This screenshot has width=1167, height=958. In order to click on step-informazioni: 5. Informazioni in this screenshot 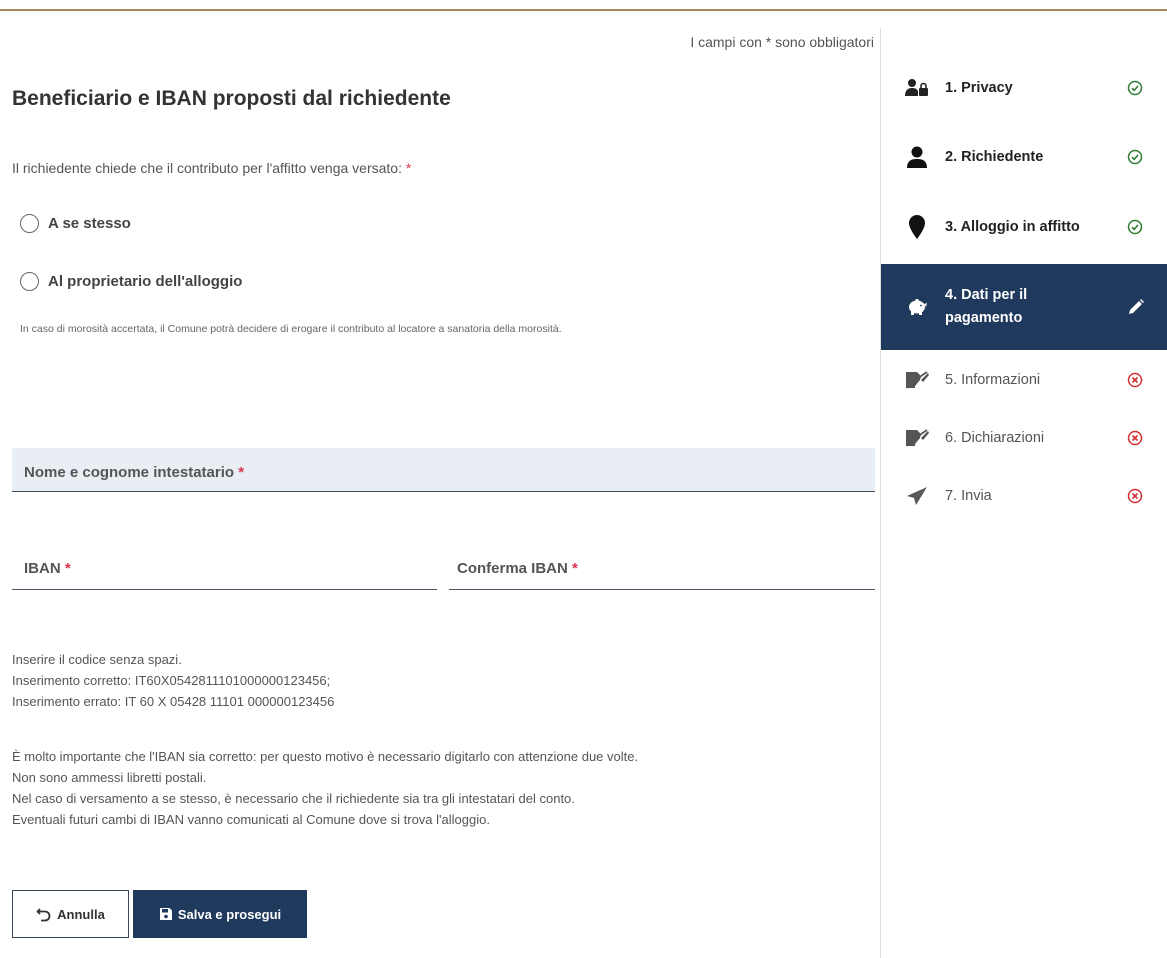, I will do `click(1024, 380)`.